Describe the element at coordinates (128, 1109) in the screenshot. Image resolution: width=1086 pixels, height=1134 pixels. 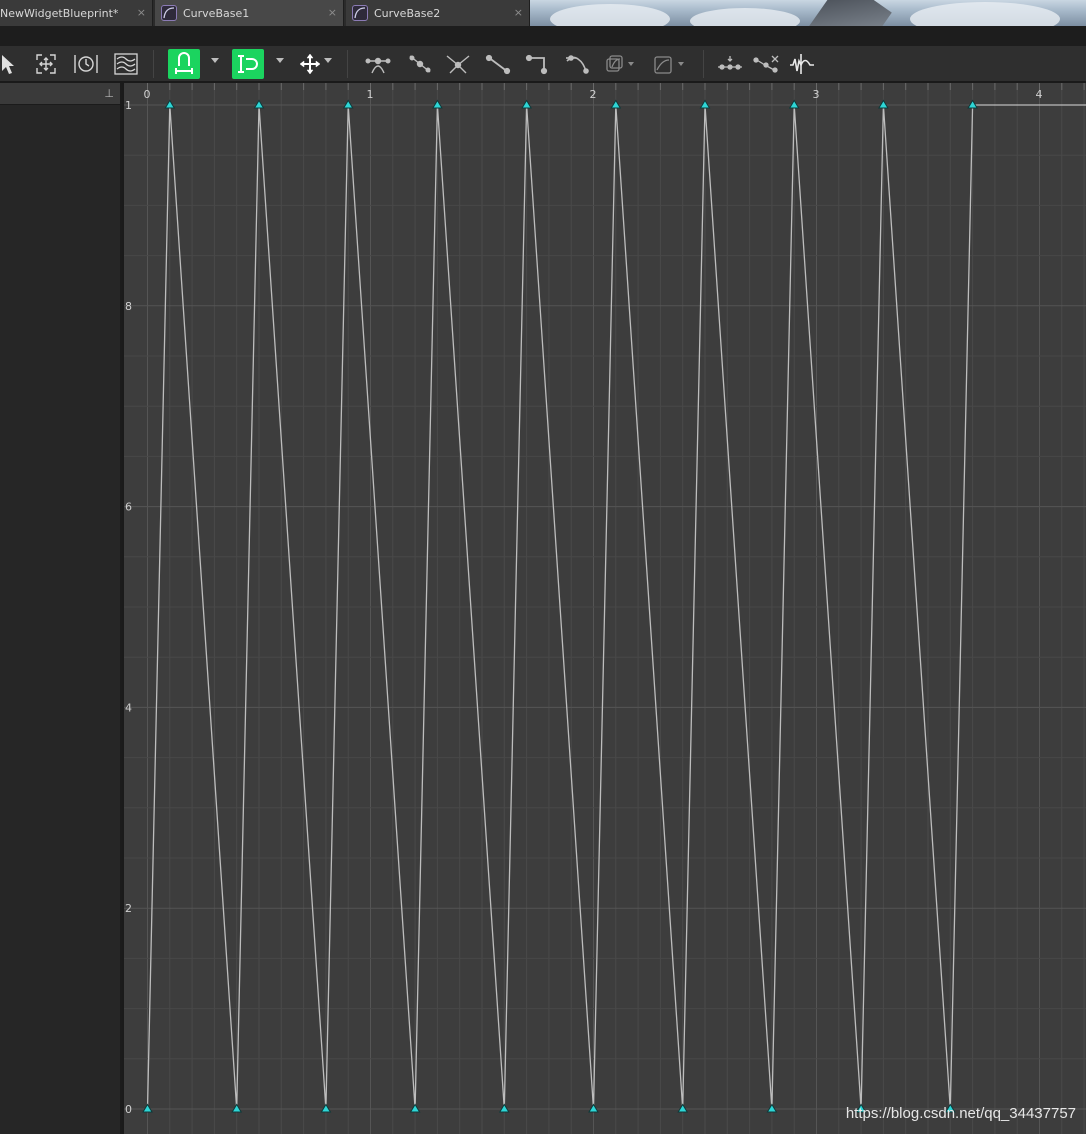
I see `y-tick-label: 0` at that location.